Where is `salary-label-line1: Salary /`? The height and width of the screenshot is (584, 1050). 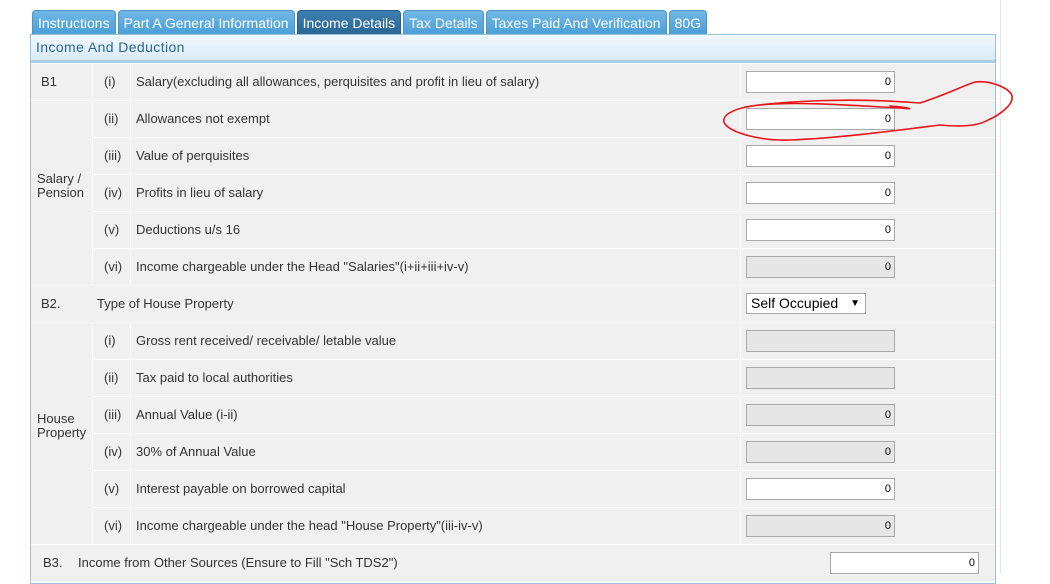 salary-label-line1: Salary / is located at coordinates (59, 178).